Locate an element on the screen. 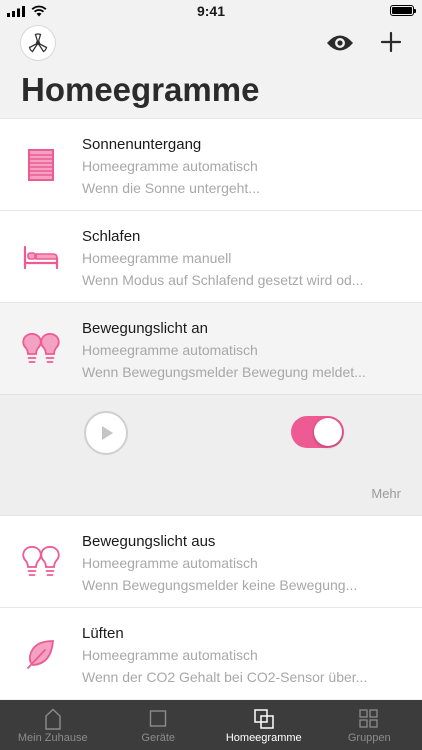  homeegram-icon is located at coordinates (264, 719).